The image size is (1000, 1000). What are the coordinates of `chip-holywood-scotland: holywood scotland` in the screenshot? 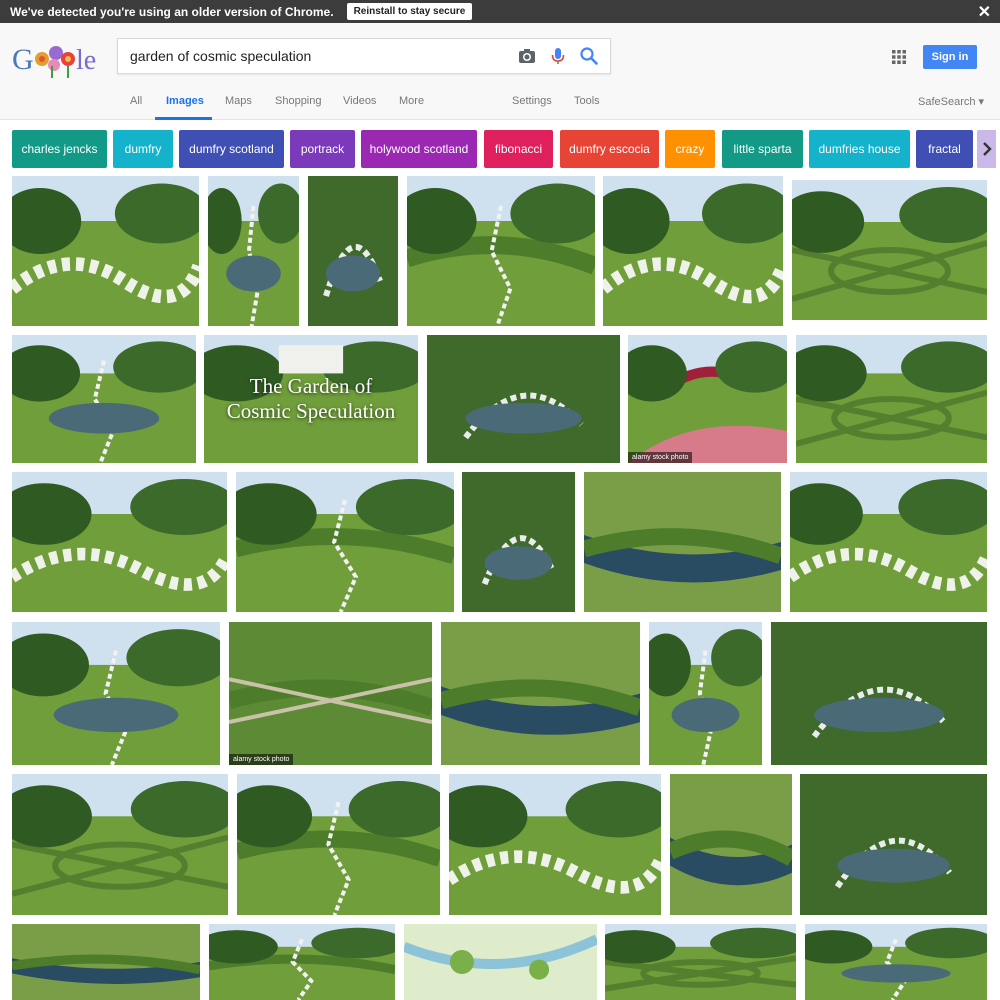 It's located at (419, 149).